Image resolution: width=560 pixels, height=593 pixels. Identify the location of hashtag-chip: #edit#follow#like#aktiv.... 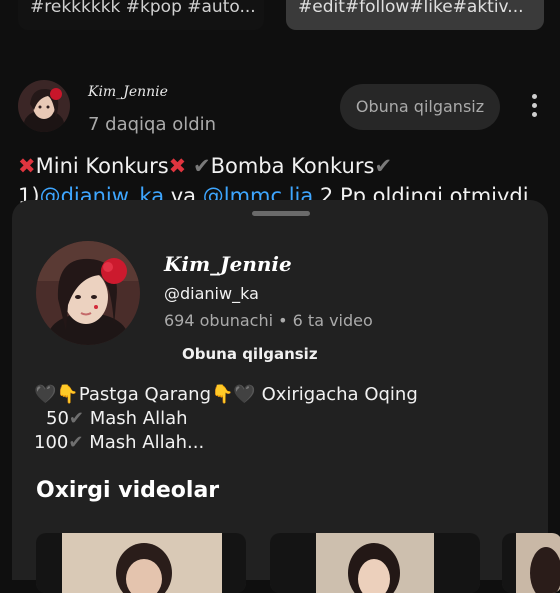
(415, 15).